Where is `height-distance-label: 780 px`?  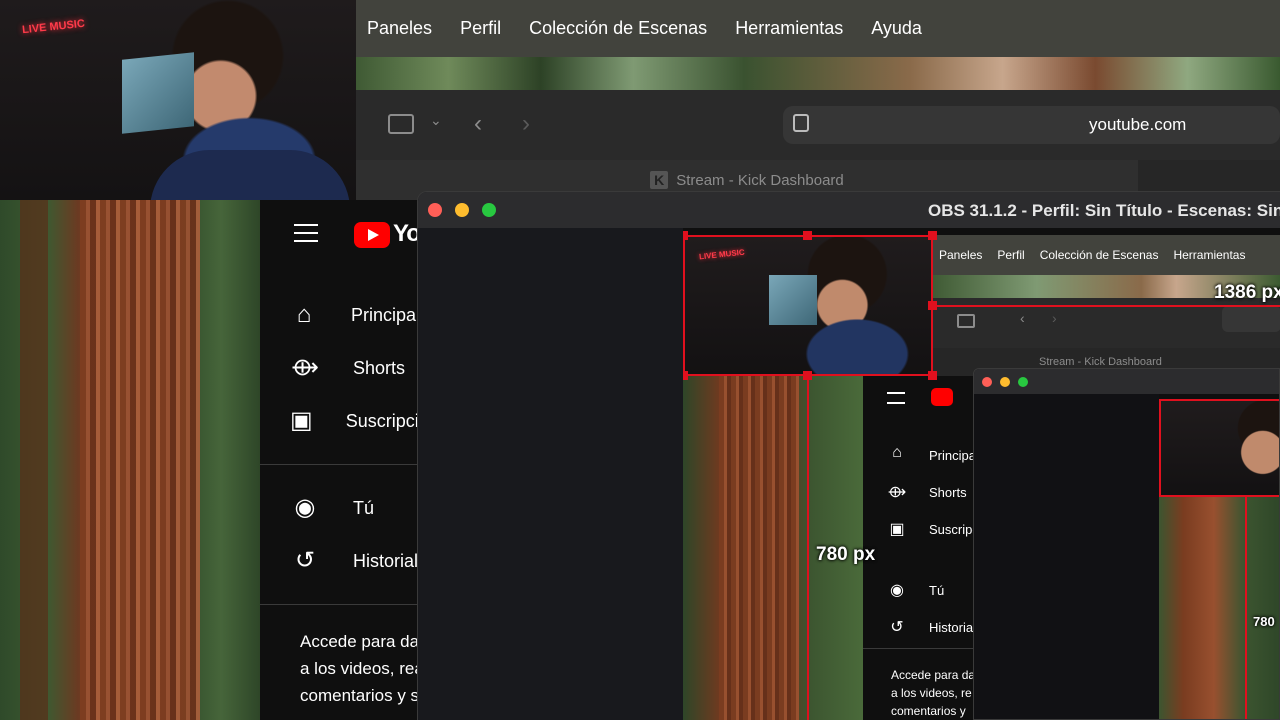 height-distance-label: 780 px is located at coordinates (846, 554).